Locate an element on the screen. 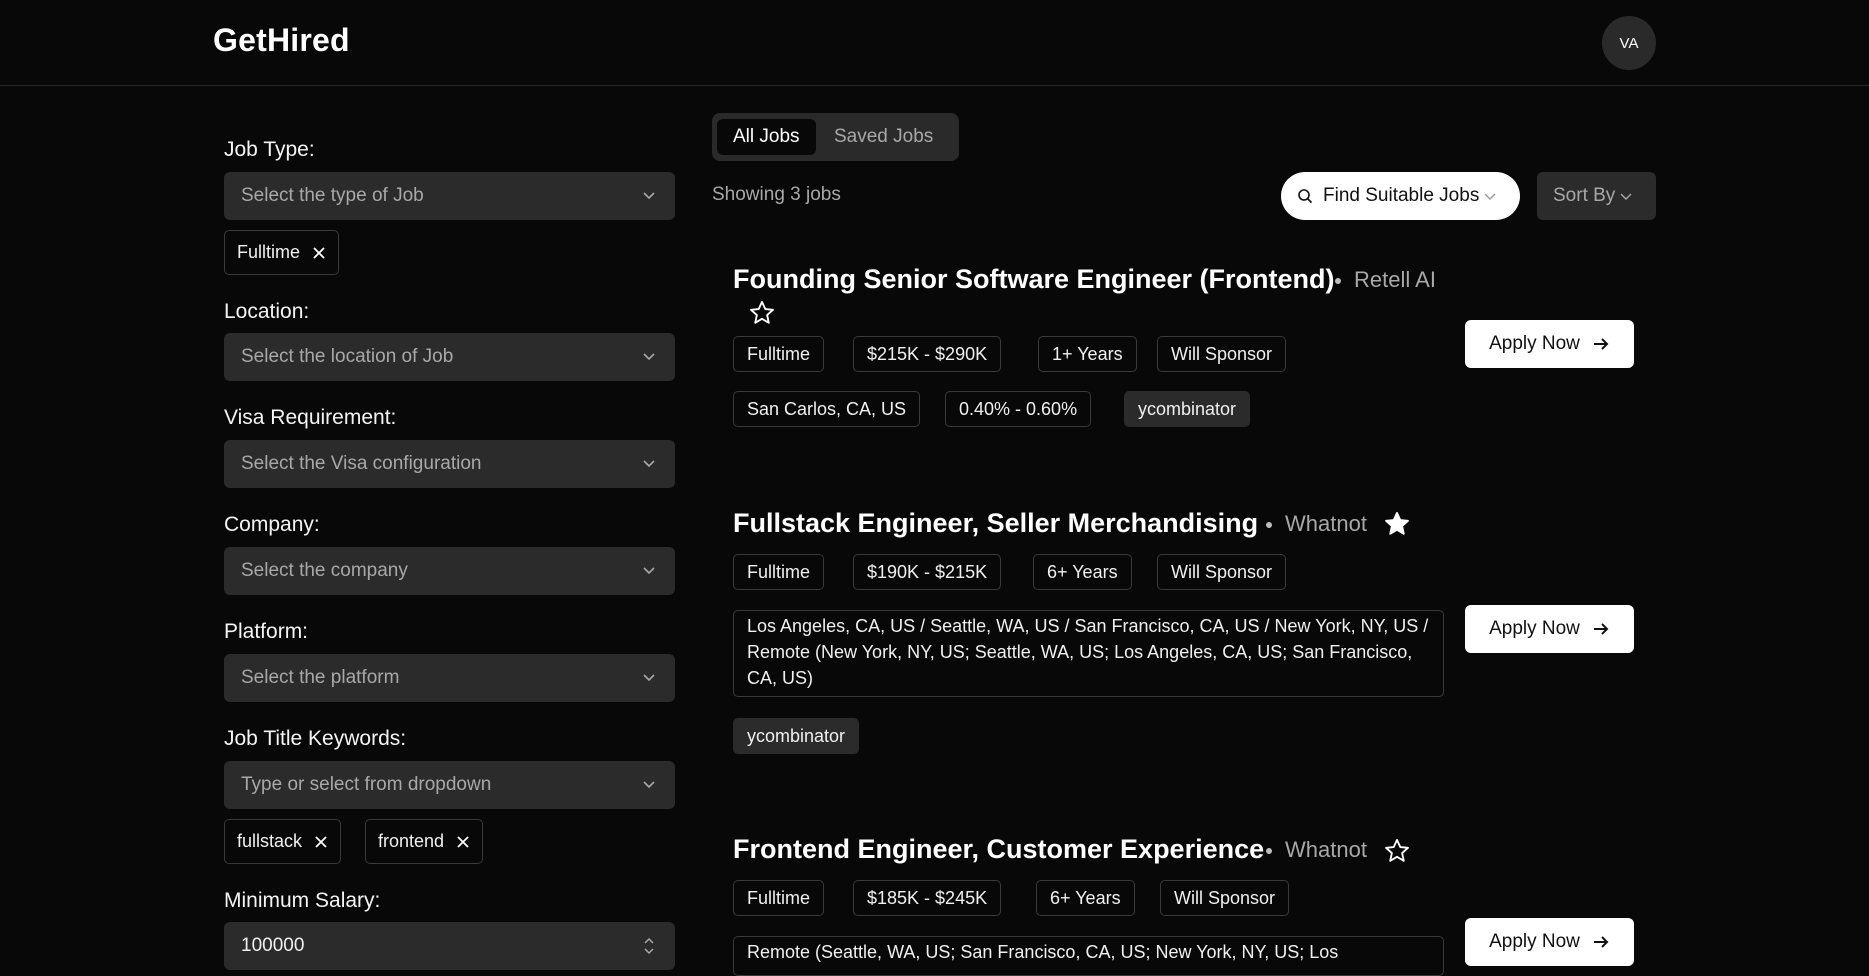 The width and height of the screenshot is (1869, 976). location-select: Select the location of Job is located at coordinates (449, 357).